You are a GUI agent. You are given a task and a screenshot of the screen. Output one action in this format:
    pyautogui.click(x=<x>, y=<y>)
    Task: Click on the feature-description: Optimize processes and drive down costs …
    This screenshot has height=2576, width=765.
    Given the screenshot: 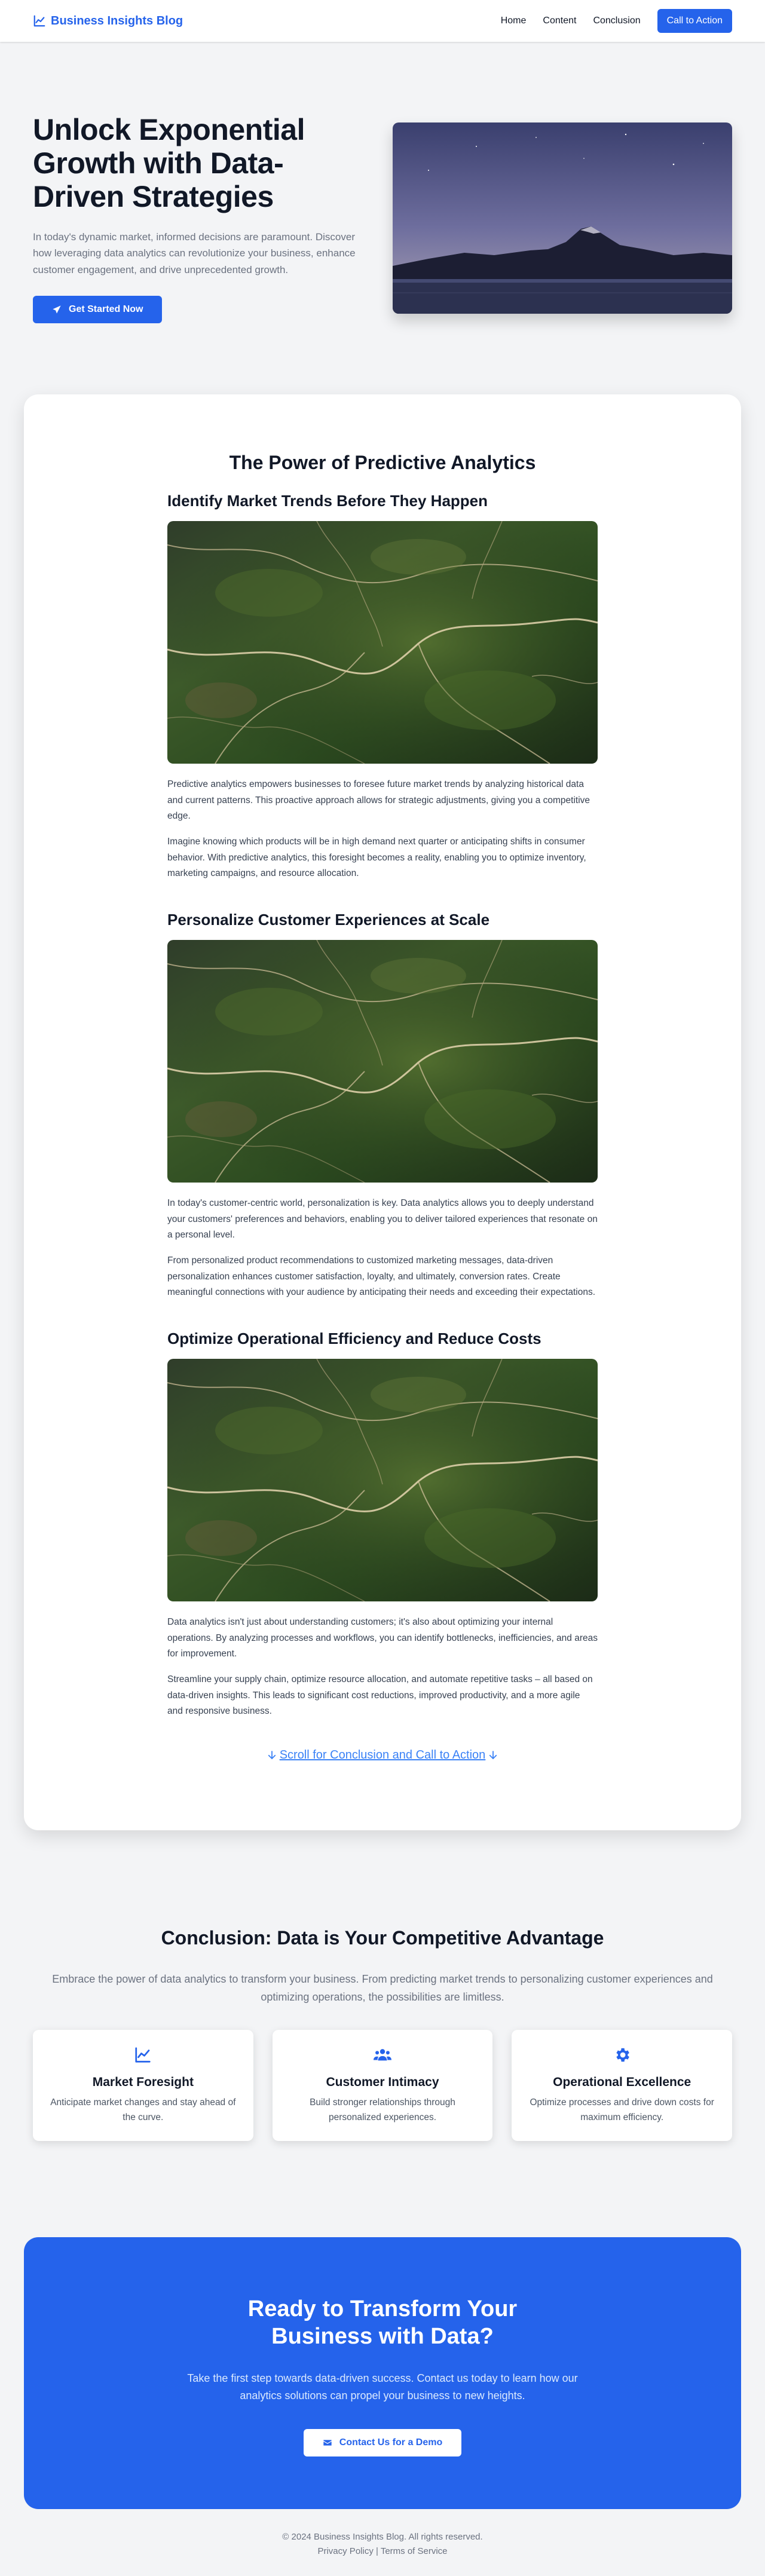 What is the action you would take?
    pyautogui.click(x=622, y=2110)
    